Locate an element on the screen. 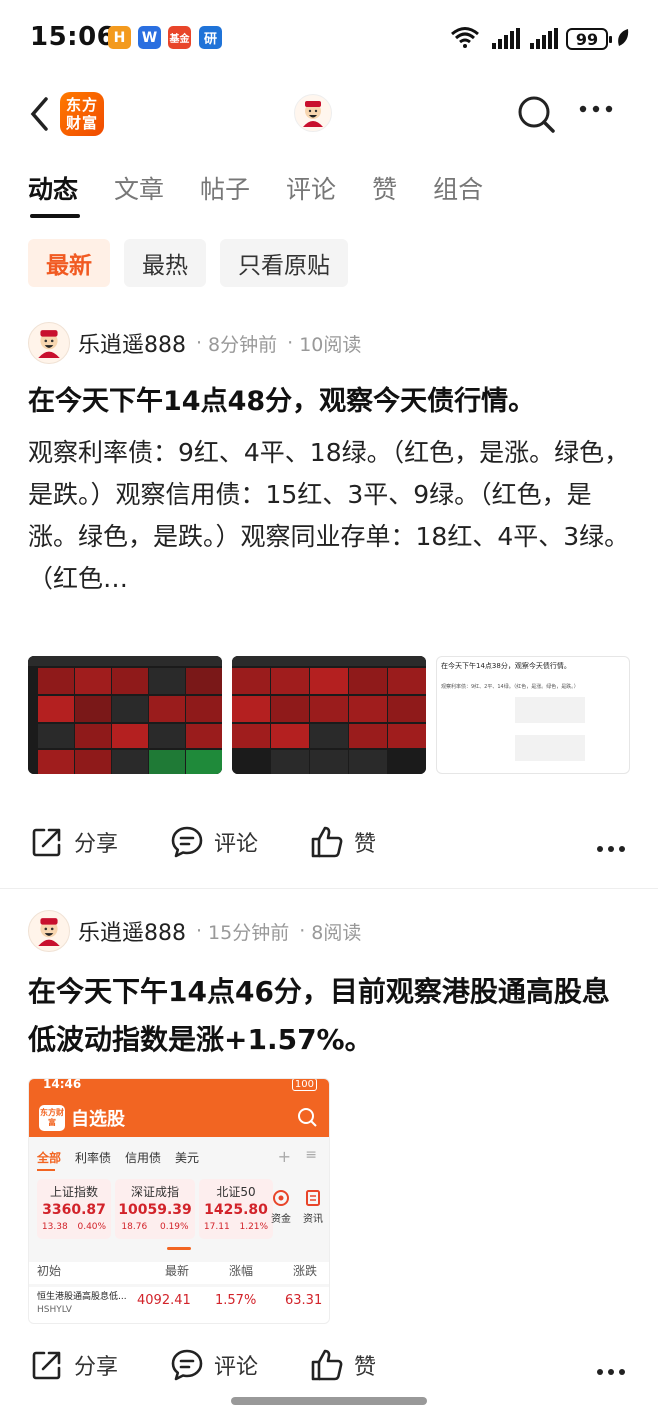  index-value: 3360.87 is located at coordinates (74, 1210).